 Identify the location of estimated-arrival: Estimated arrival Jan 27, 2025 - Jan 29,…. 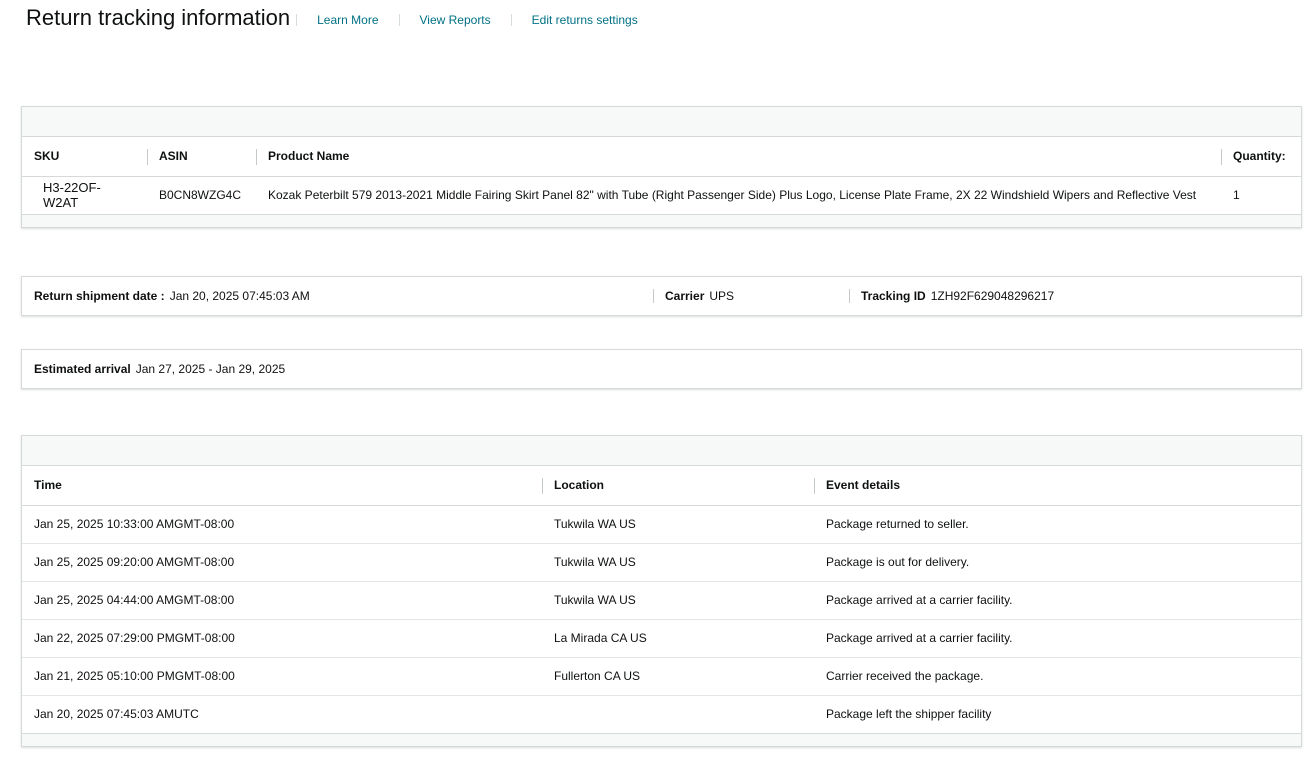
(153, 369).